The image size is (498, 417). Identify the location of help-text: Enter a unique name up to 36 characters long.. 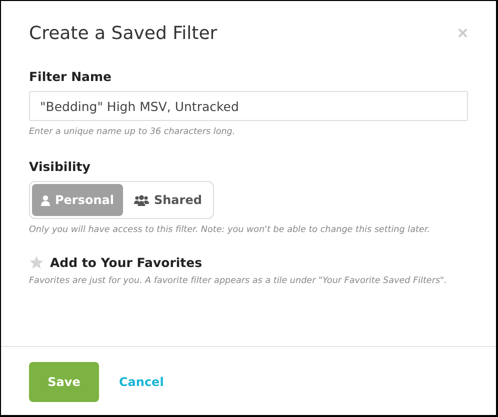
(132, 132).